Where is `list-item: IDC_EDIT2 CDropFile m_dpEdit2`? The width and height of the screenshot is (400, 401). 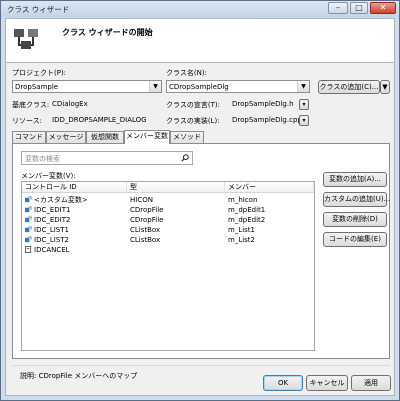 list-item: IDC_EDIT2 CDropFile m_dpEdit2 is located at coordinates (168, 220).